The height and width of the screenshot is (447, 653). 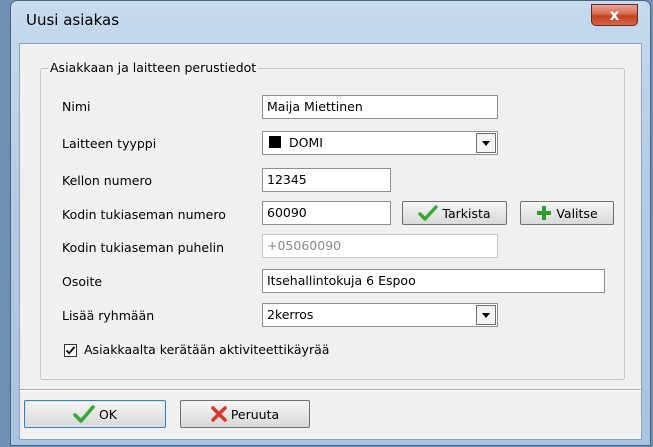 What do you see at coordinates (144, 214) in the screenshot?
I see `base-number-label: Kodin tukiaseman numero` at bounding box center [144, 214].